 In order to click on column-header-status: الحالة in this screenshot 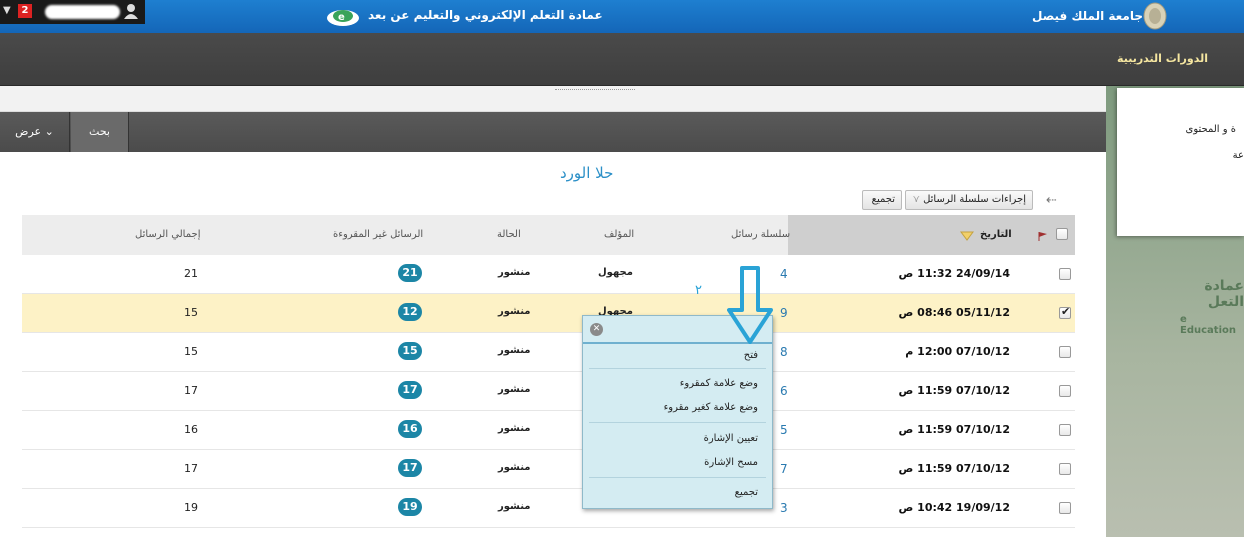, I will do `click(509, 234)`.